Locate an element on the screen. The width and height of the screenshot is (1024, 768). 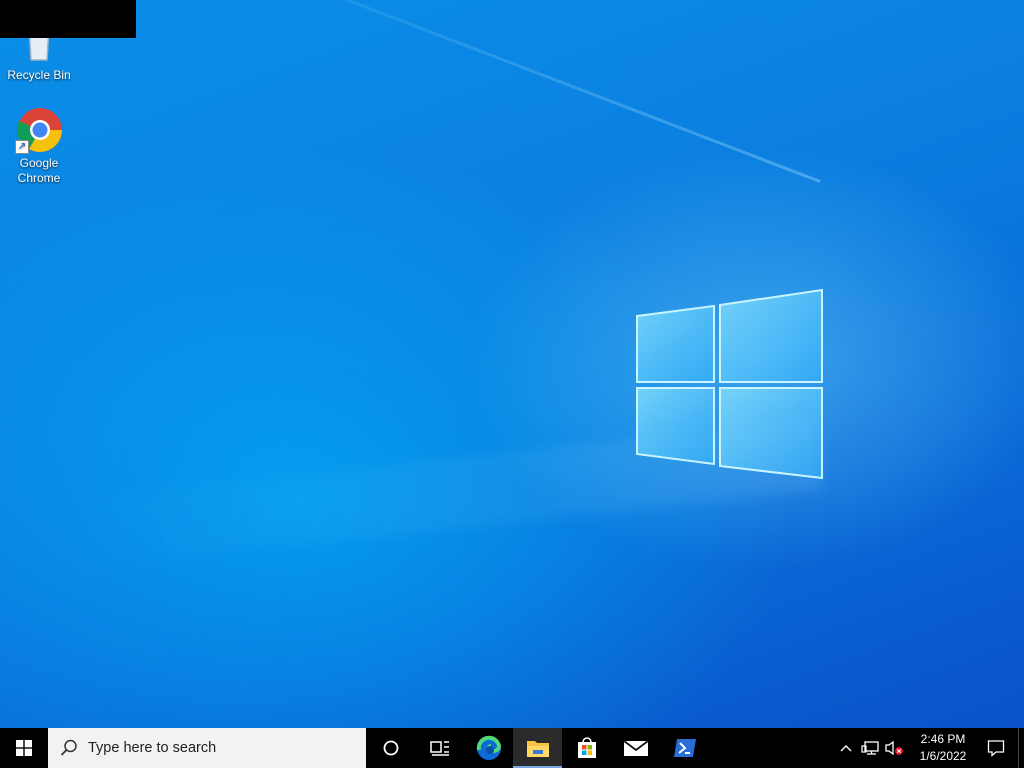
chevron-up-icon is located at coordinates (846, 748).